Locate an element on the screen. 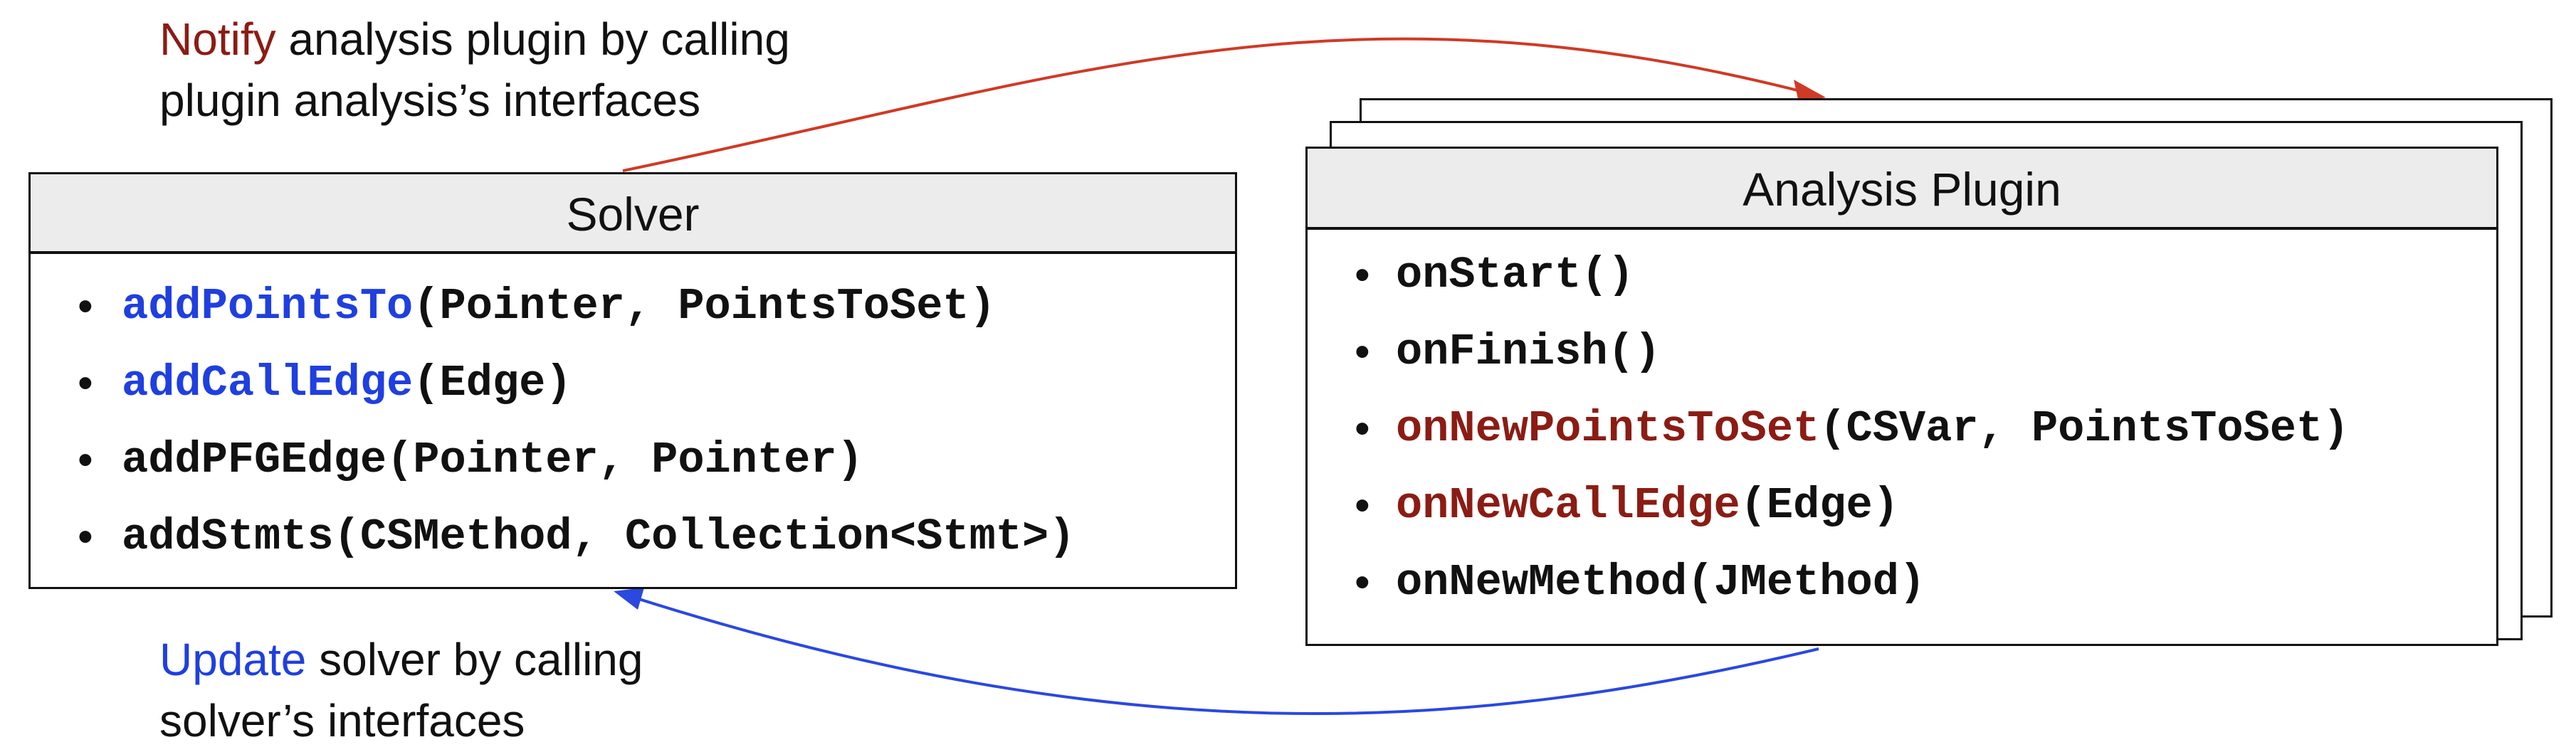 The height and width of the screenshot is (752, 2576). notify-caption-line1: Notify analysis plugin by calling is located at coordinates (474, 39).